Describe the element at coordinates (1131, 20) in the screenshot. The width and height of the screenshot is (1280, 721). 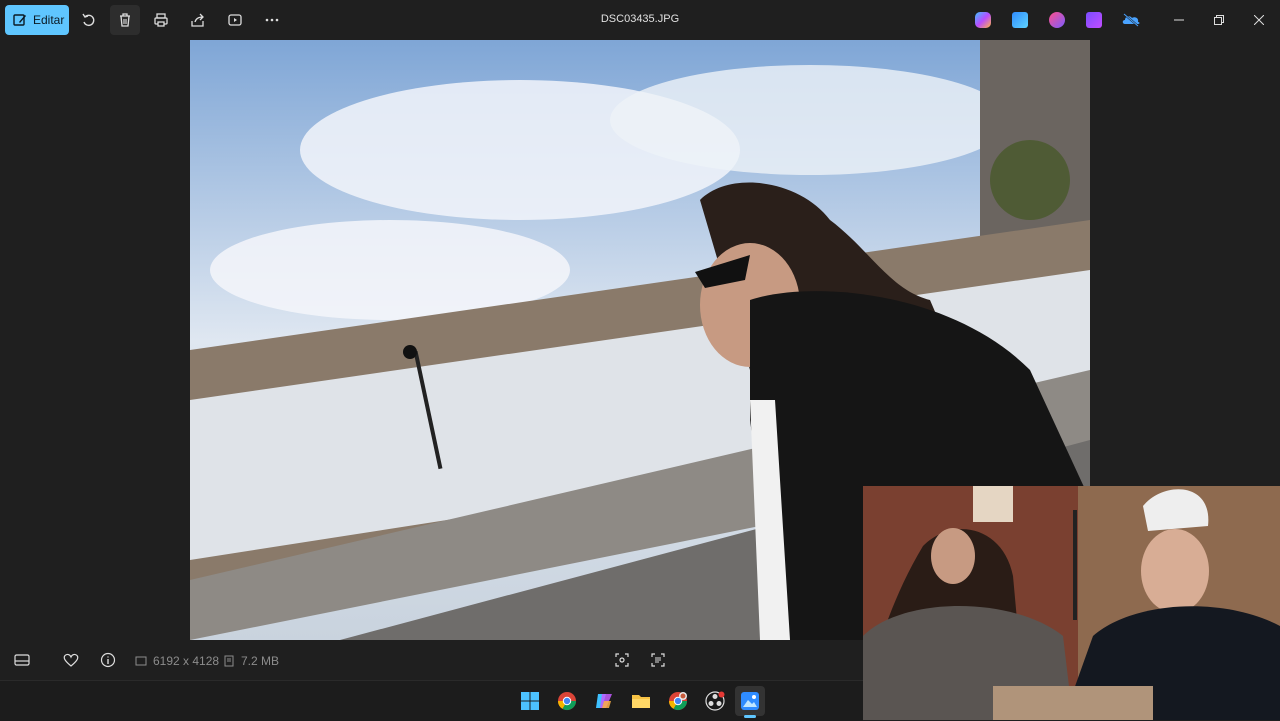
I see `onedrive-icon` at that location.